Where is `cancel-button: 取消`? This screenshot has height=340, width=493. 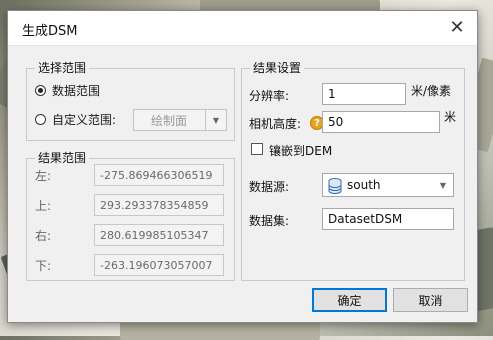
cancel-button: 取消 is located at coordinates (430, 300).